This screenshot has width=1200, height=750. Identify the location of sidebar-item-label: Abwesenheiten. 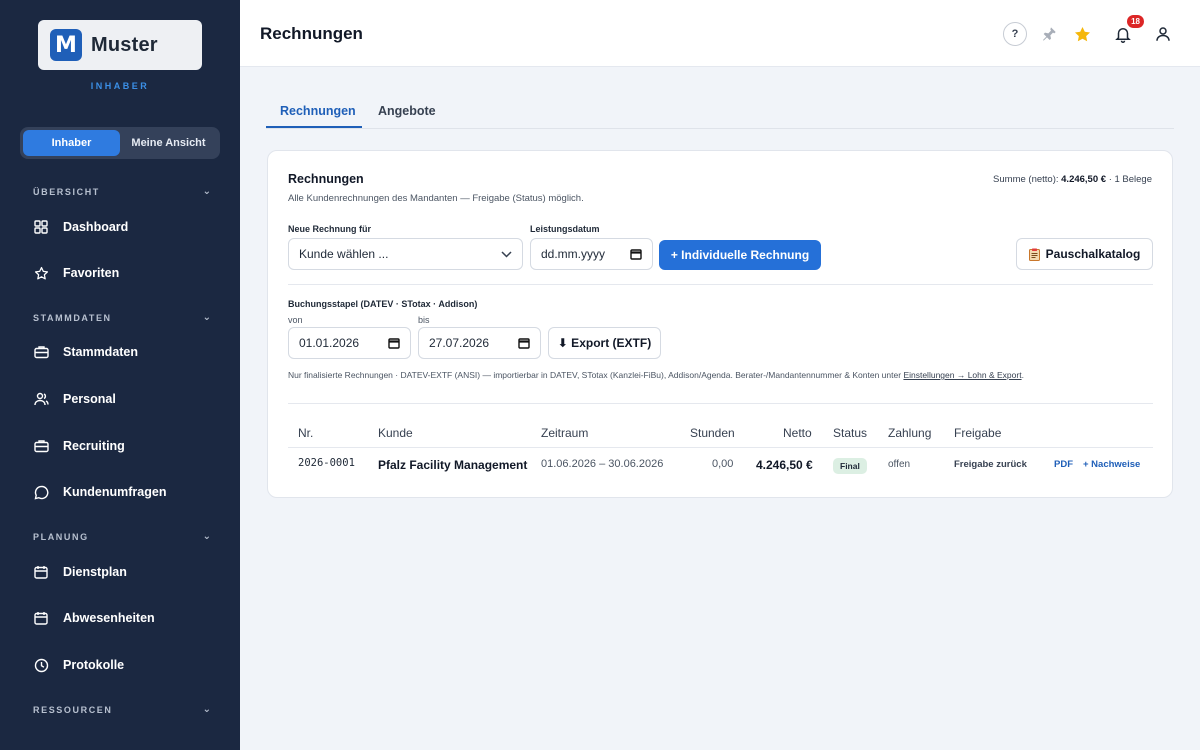
(109, 618).